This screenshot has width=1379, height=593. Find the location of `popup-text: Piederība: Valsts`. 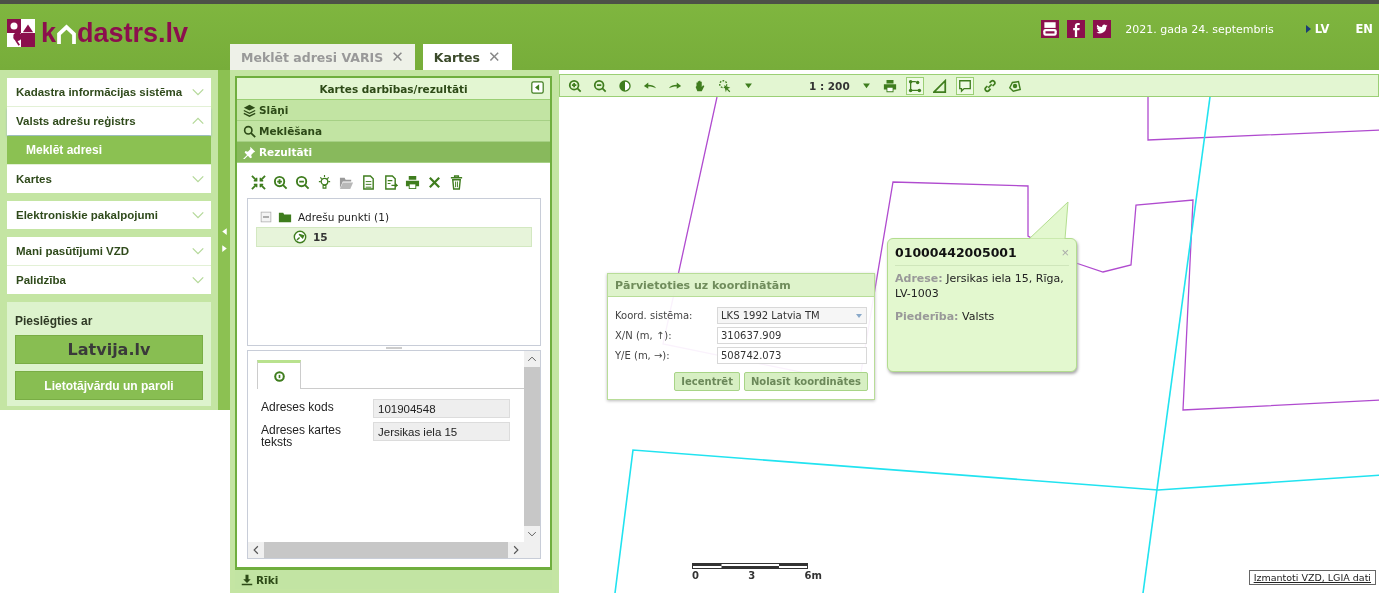

popup-text: Piederība: Valsts is located at coordinates (945, 316).